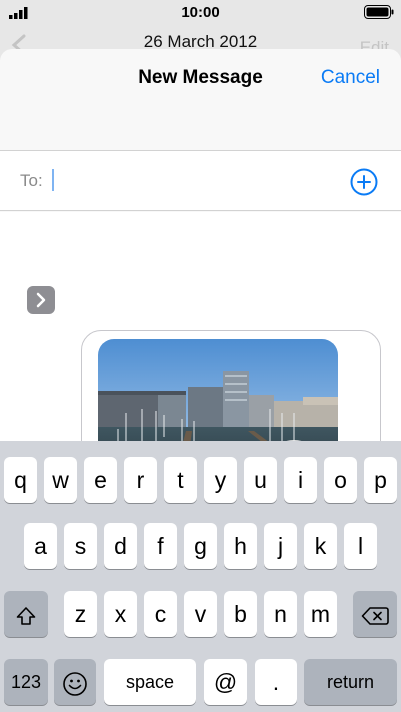  Describe the element at coordinates (100, 480) in the screenshot. I see `key-e: e` at that location.